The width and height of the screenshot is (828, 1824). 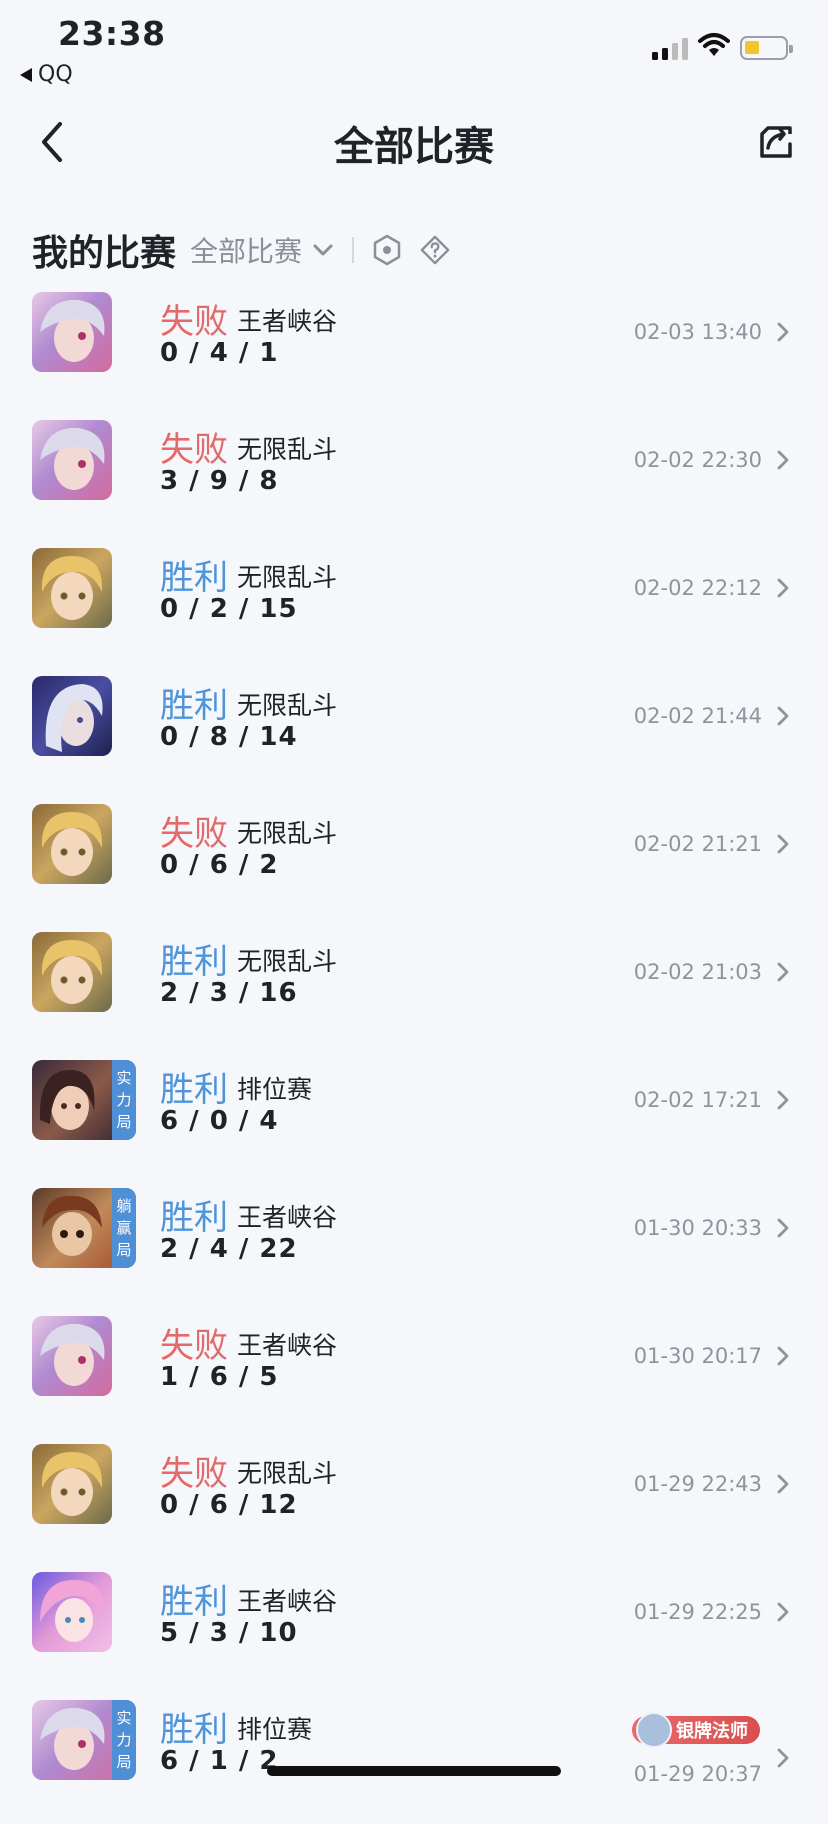 I want to click on match-kda: 1 / 6 / 5, so click(x=219, y=1377).